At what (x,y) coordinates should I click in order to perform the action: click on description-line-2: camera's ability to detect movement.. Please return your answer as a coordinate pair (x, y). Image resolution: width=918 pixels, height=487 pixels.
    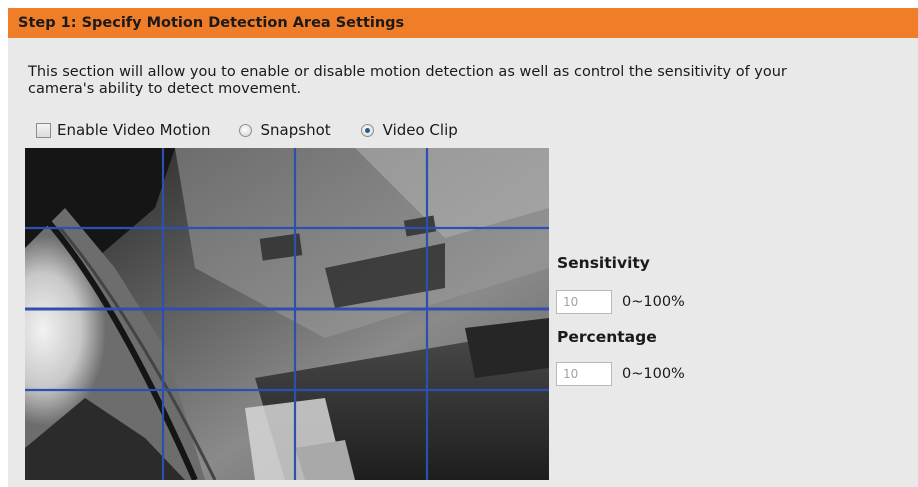
    Looking at the image, I should click on (165, 89).